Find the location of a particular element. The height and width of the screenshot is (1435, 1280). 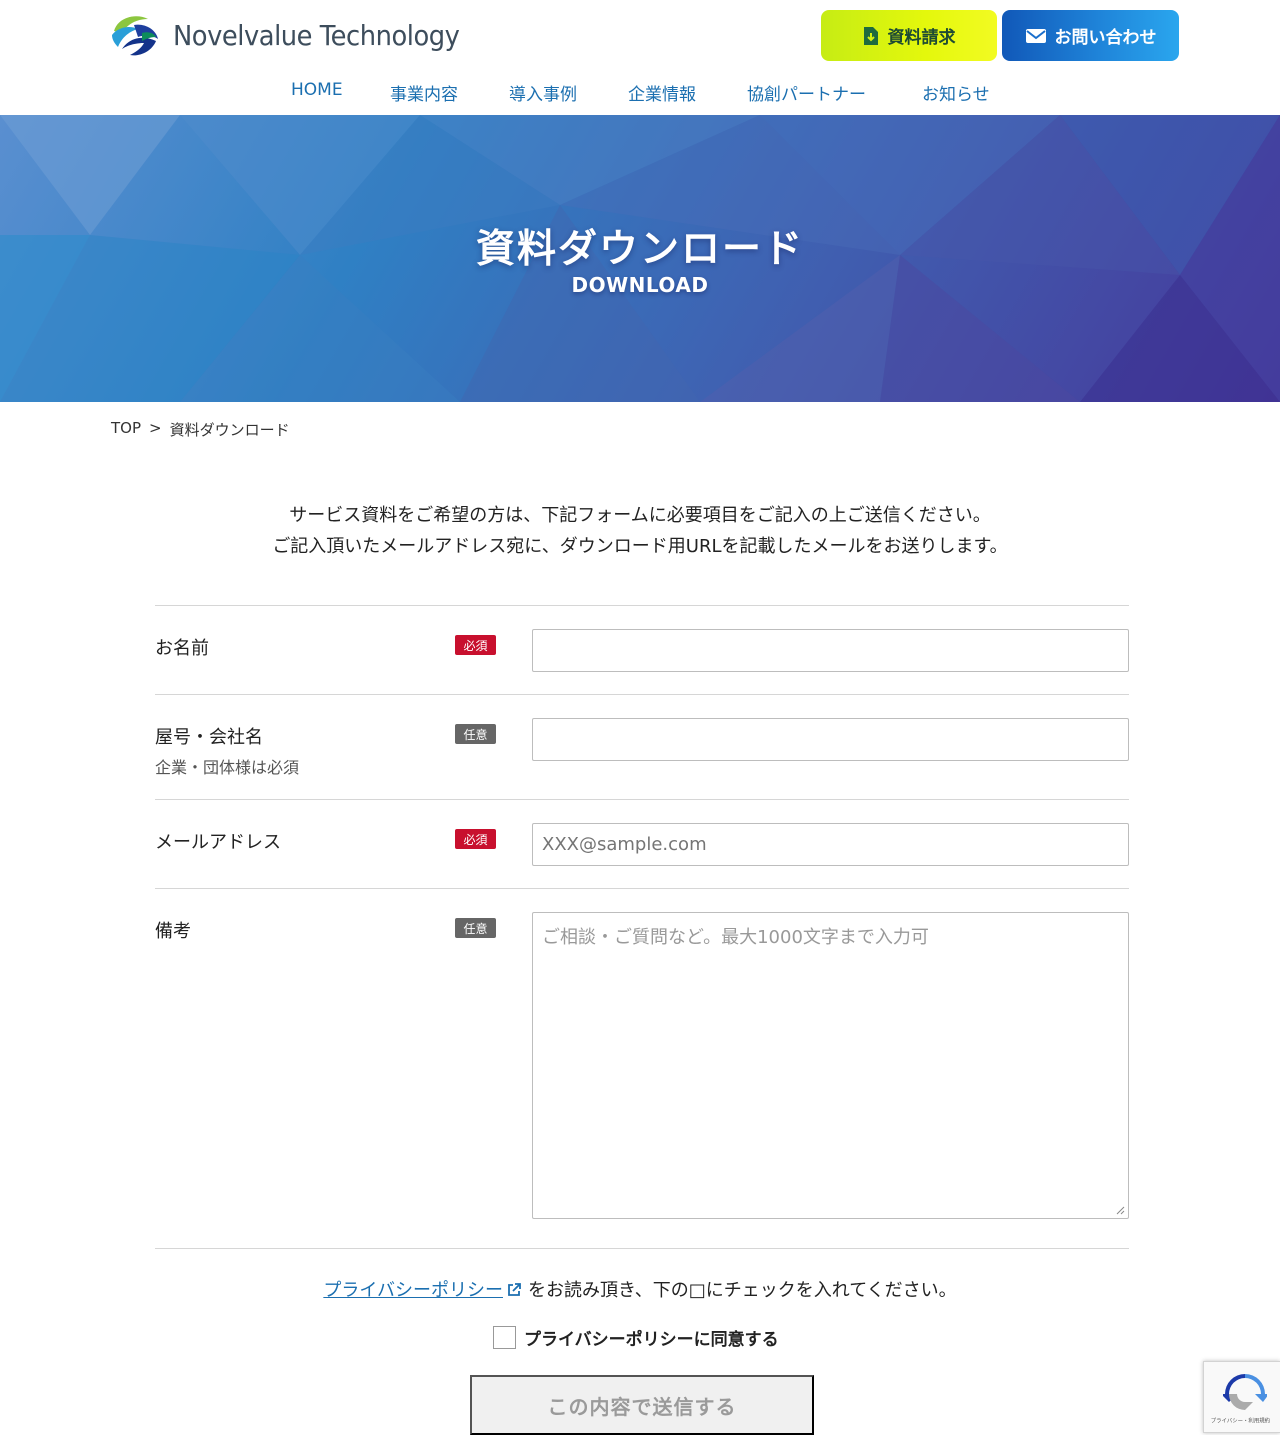

name-input is located at coordinates (830, 650).